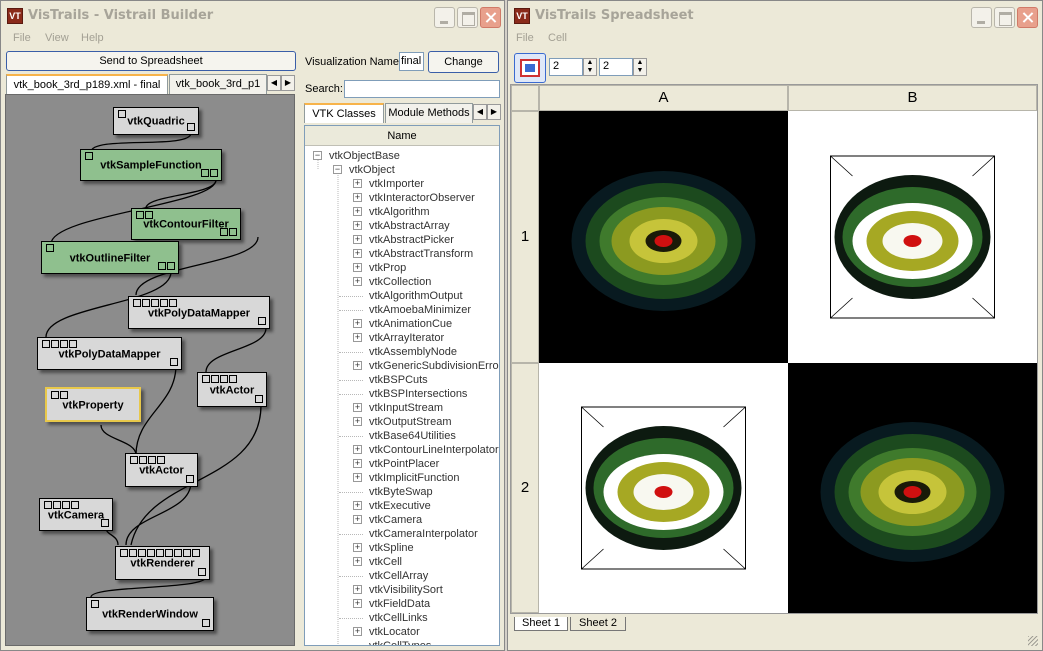 The height and width of the screenshot is (651, 1043). Describe the element at coordinates (391, 212) in the screenshot. I see `tree-node: + vtkAlgorithm` at that location.